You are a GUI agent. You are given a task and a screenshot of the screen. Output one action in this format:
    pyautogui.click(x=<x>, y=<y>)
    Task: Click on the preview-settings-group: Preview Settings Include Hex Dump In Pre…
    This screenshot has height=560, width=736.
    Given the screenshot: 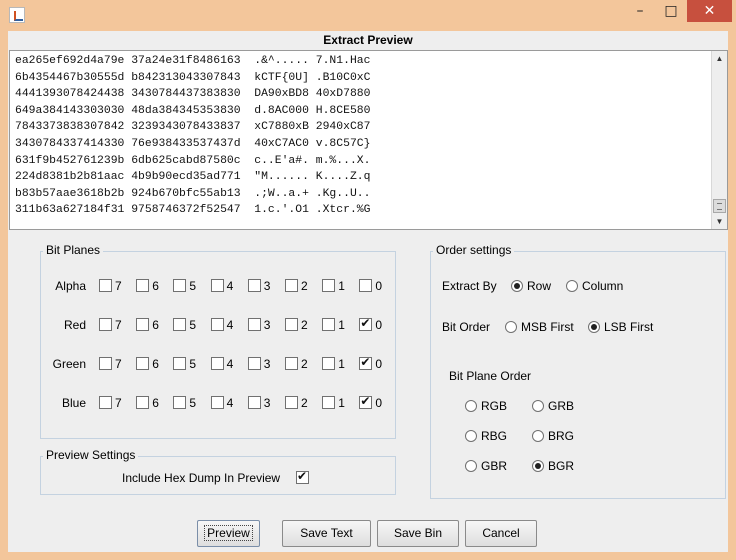 What is the action you would take?
    pyautogui.click(x=218, y=471)
    